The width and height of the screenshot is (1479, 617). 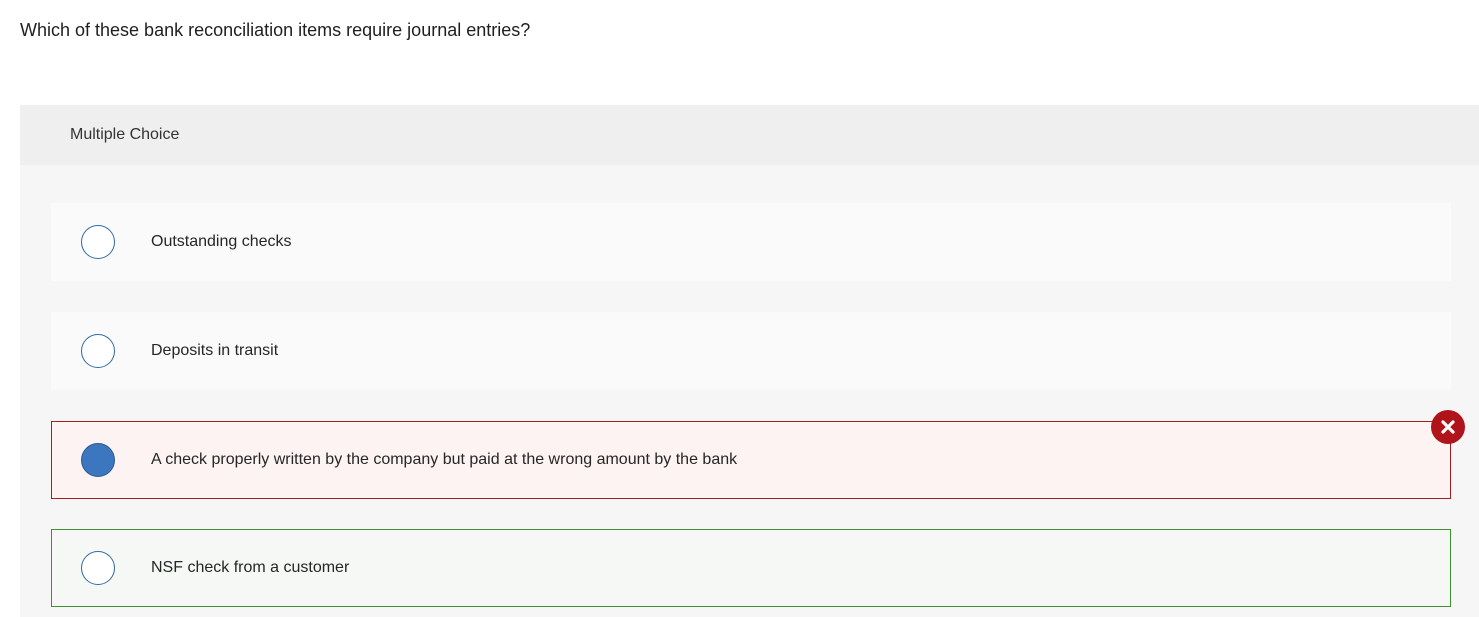 I want to click on answer-option-label: Deposits in transit, so click(x=215, y=350).